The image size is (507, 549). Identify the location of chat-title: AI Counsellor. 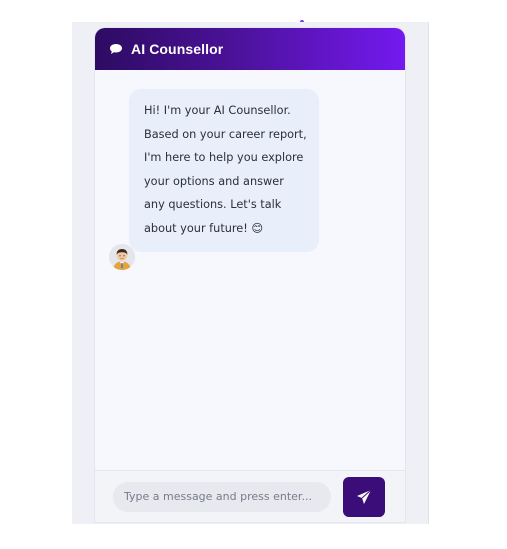
(177, 49).